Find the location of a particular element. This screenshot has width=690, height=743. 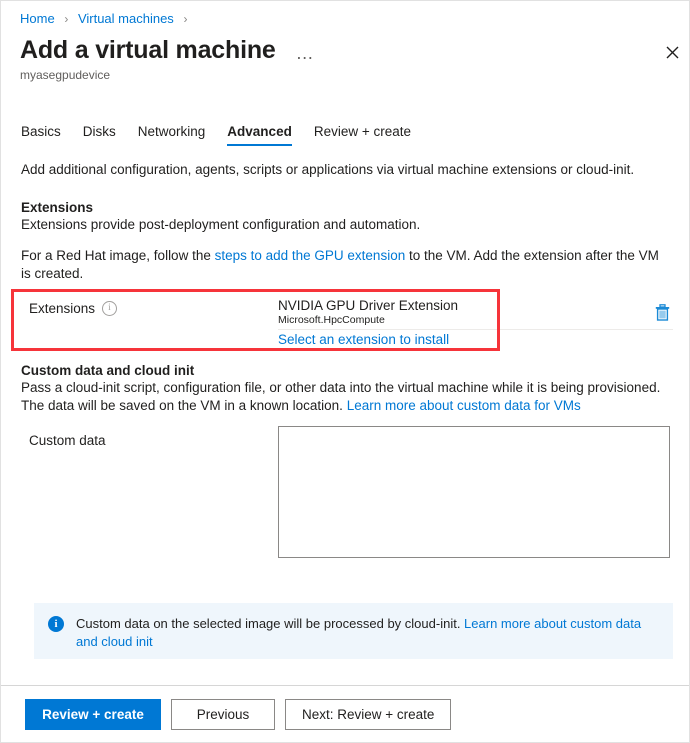

trash-icon is located at coordinates (662, 312).